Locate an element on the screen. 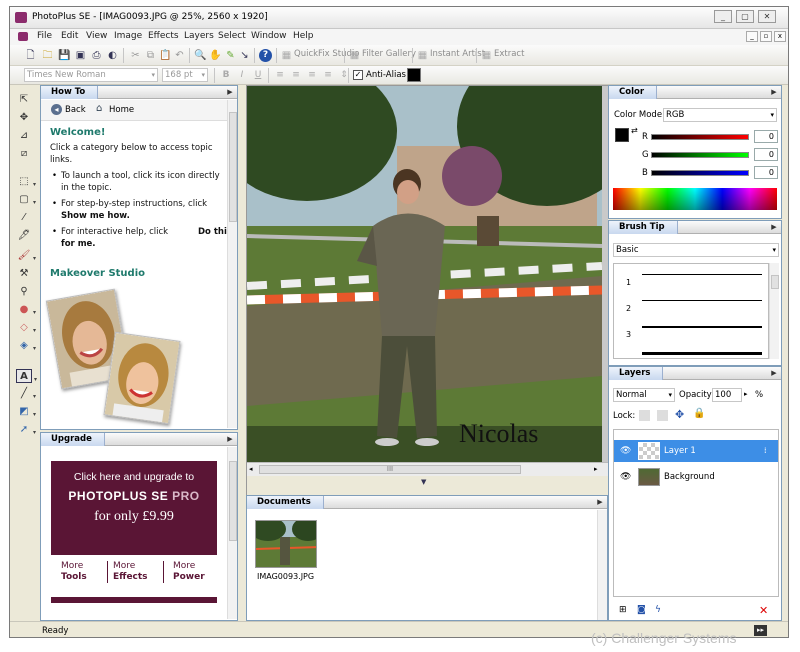 The height and width of the screenshot is (652, 800). maximize-button: ▢ is located at coordinates (745, 16).